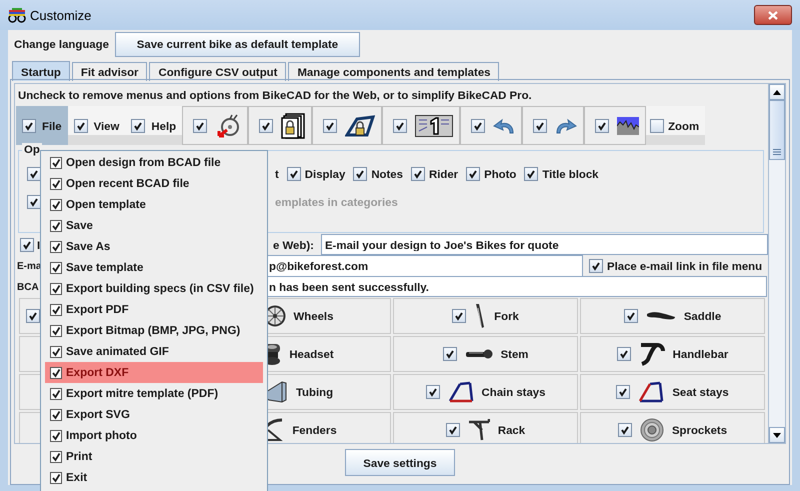 This screenshot has height=491, width=800. I want to click on option-label: Place e-mail link in file menu, so click(684, 266).